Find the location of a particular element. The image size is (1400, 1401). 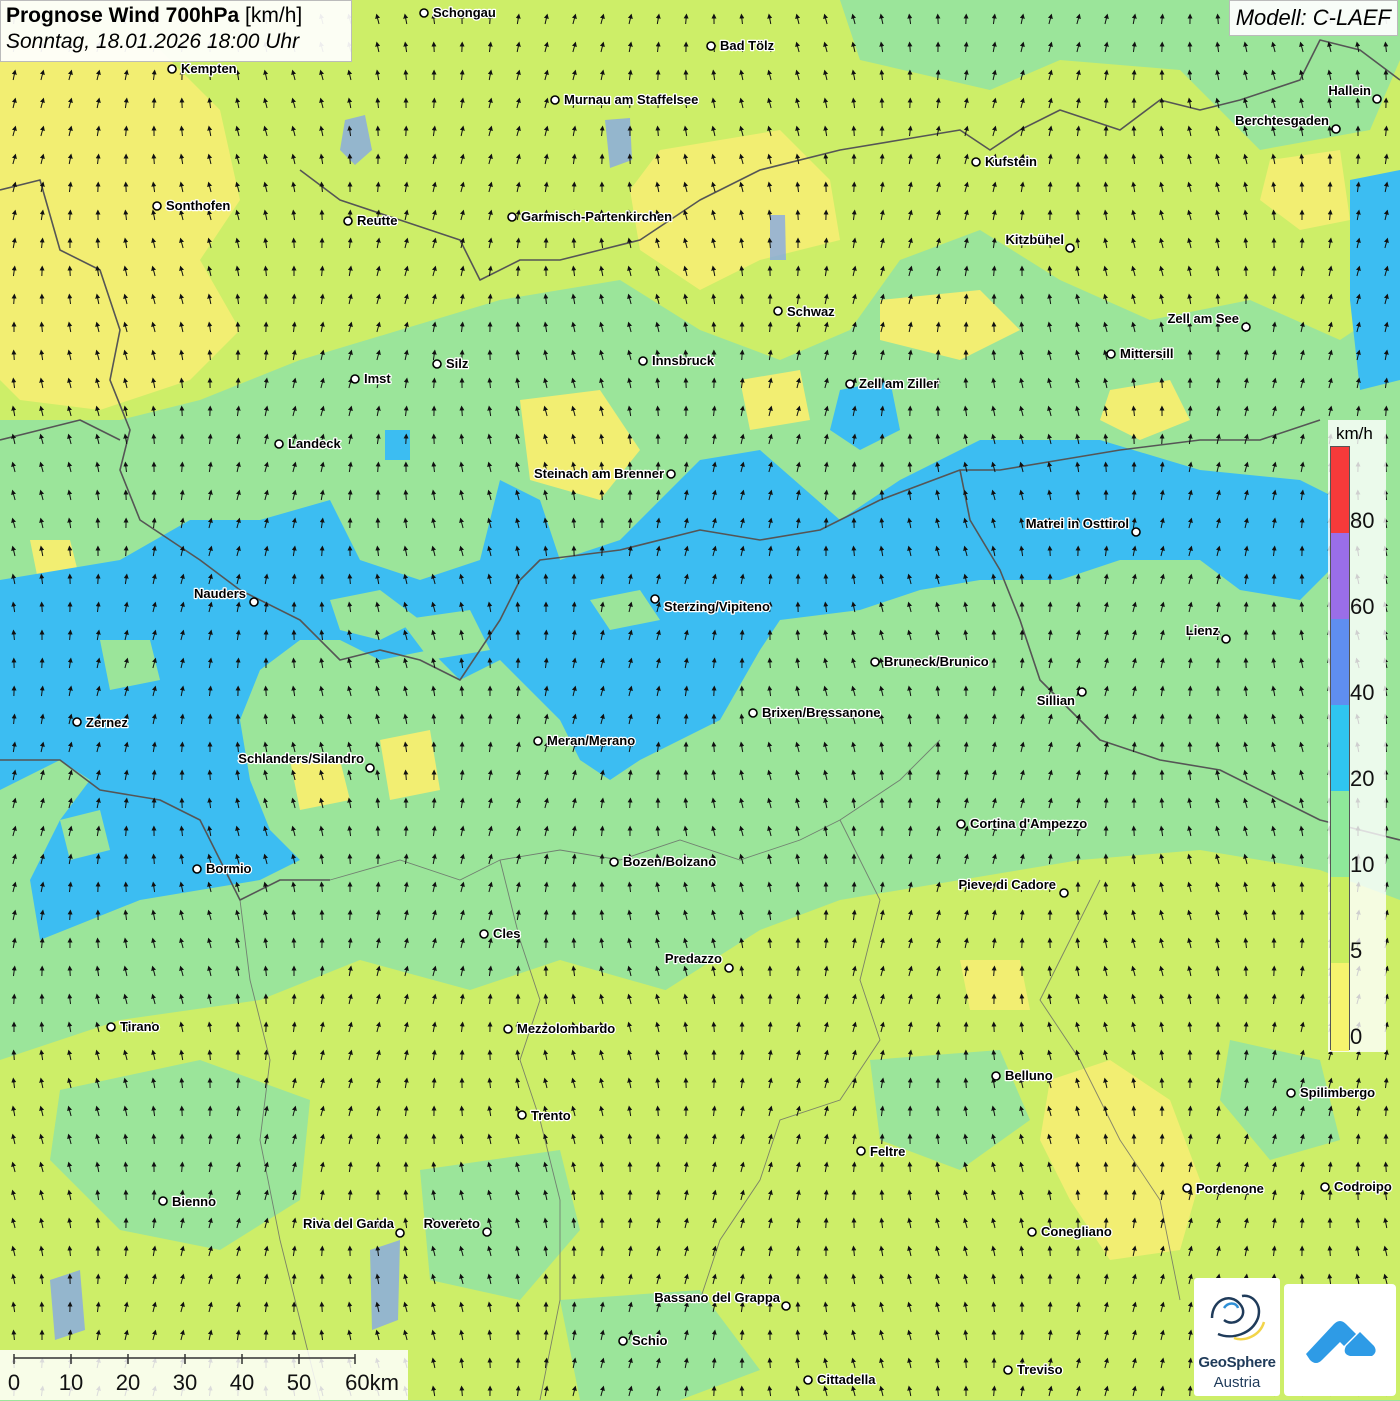

city-zell-am-ziller: Zell am Ziller is located at coordinates (892, 383).